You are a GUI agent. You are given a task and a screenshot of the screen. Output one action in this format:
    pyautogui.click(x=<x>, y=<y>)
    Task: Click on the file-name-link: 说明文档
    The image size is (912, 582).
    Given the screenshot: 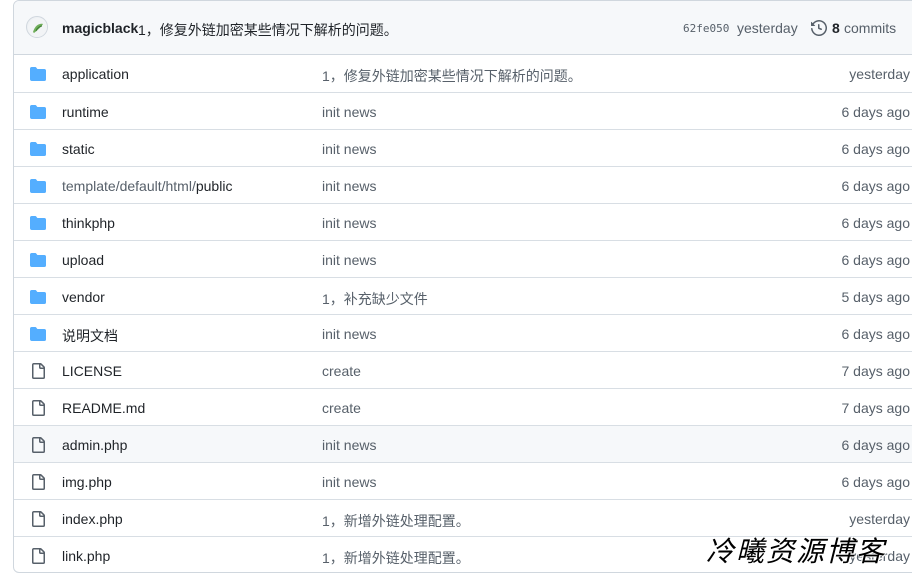 What is the action you would take?
    pyautogui.click(x=90, y=336)
    